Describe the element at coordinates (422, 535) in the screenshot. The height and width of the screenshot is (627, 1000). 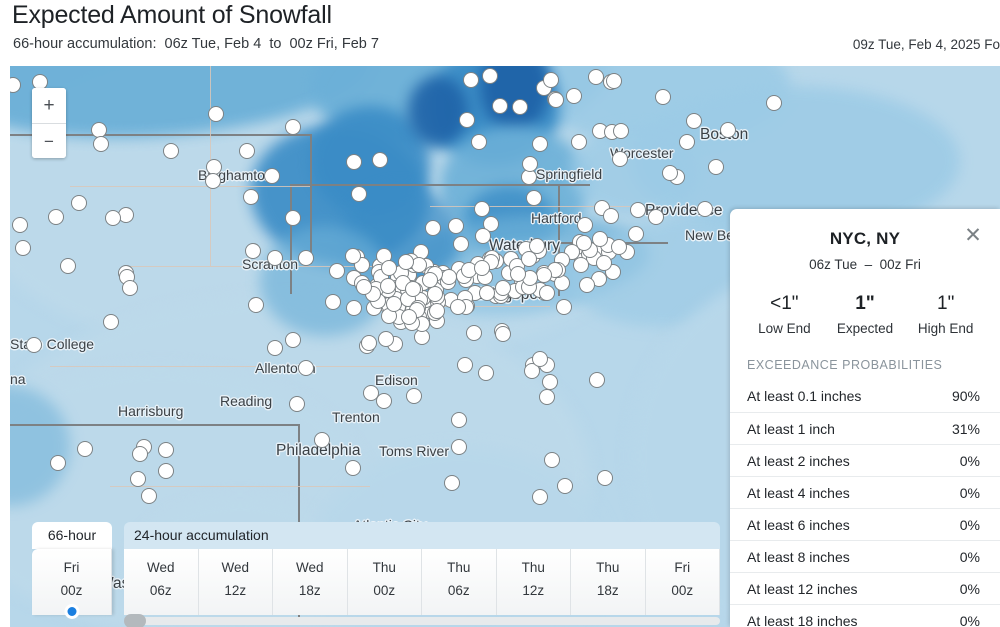
I see `tab-24-hour-accumulation: 24-hour accumulation` at that location.